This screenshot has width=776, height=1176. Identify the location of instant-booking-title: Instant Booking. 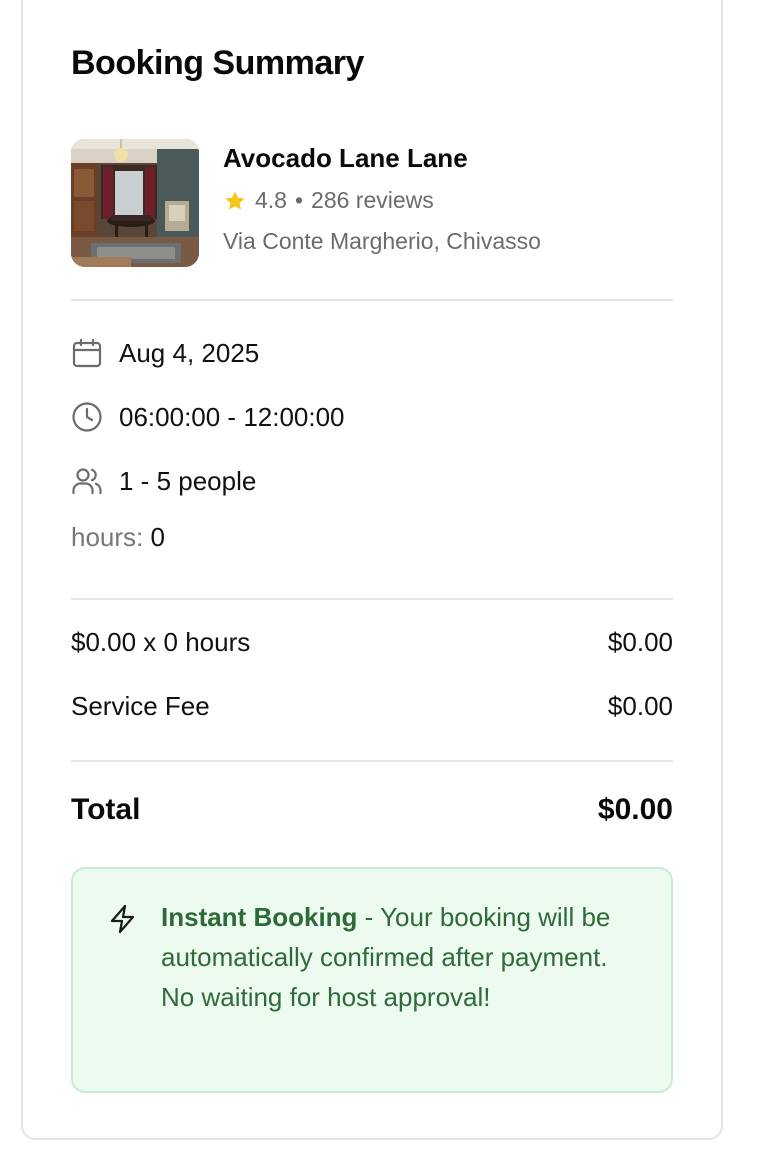
(259, 917).